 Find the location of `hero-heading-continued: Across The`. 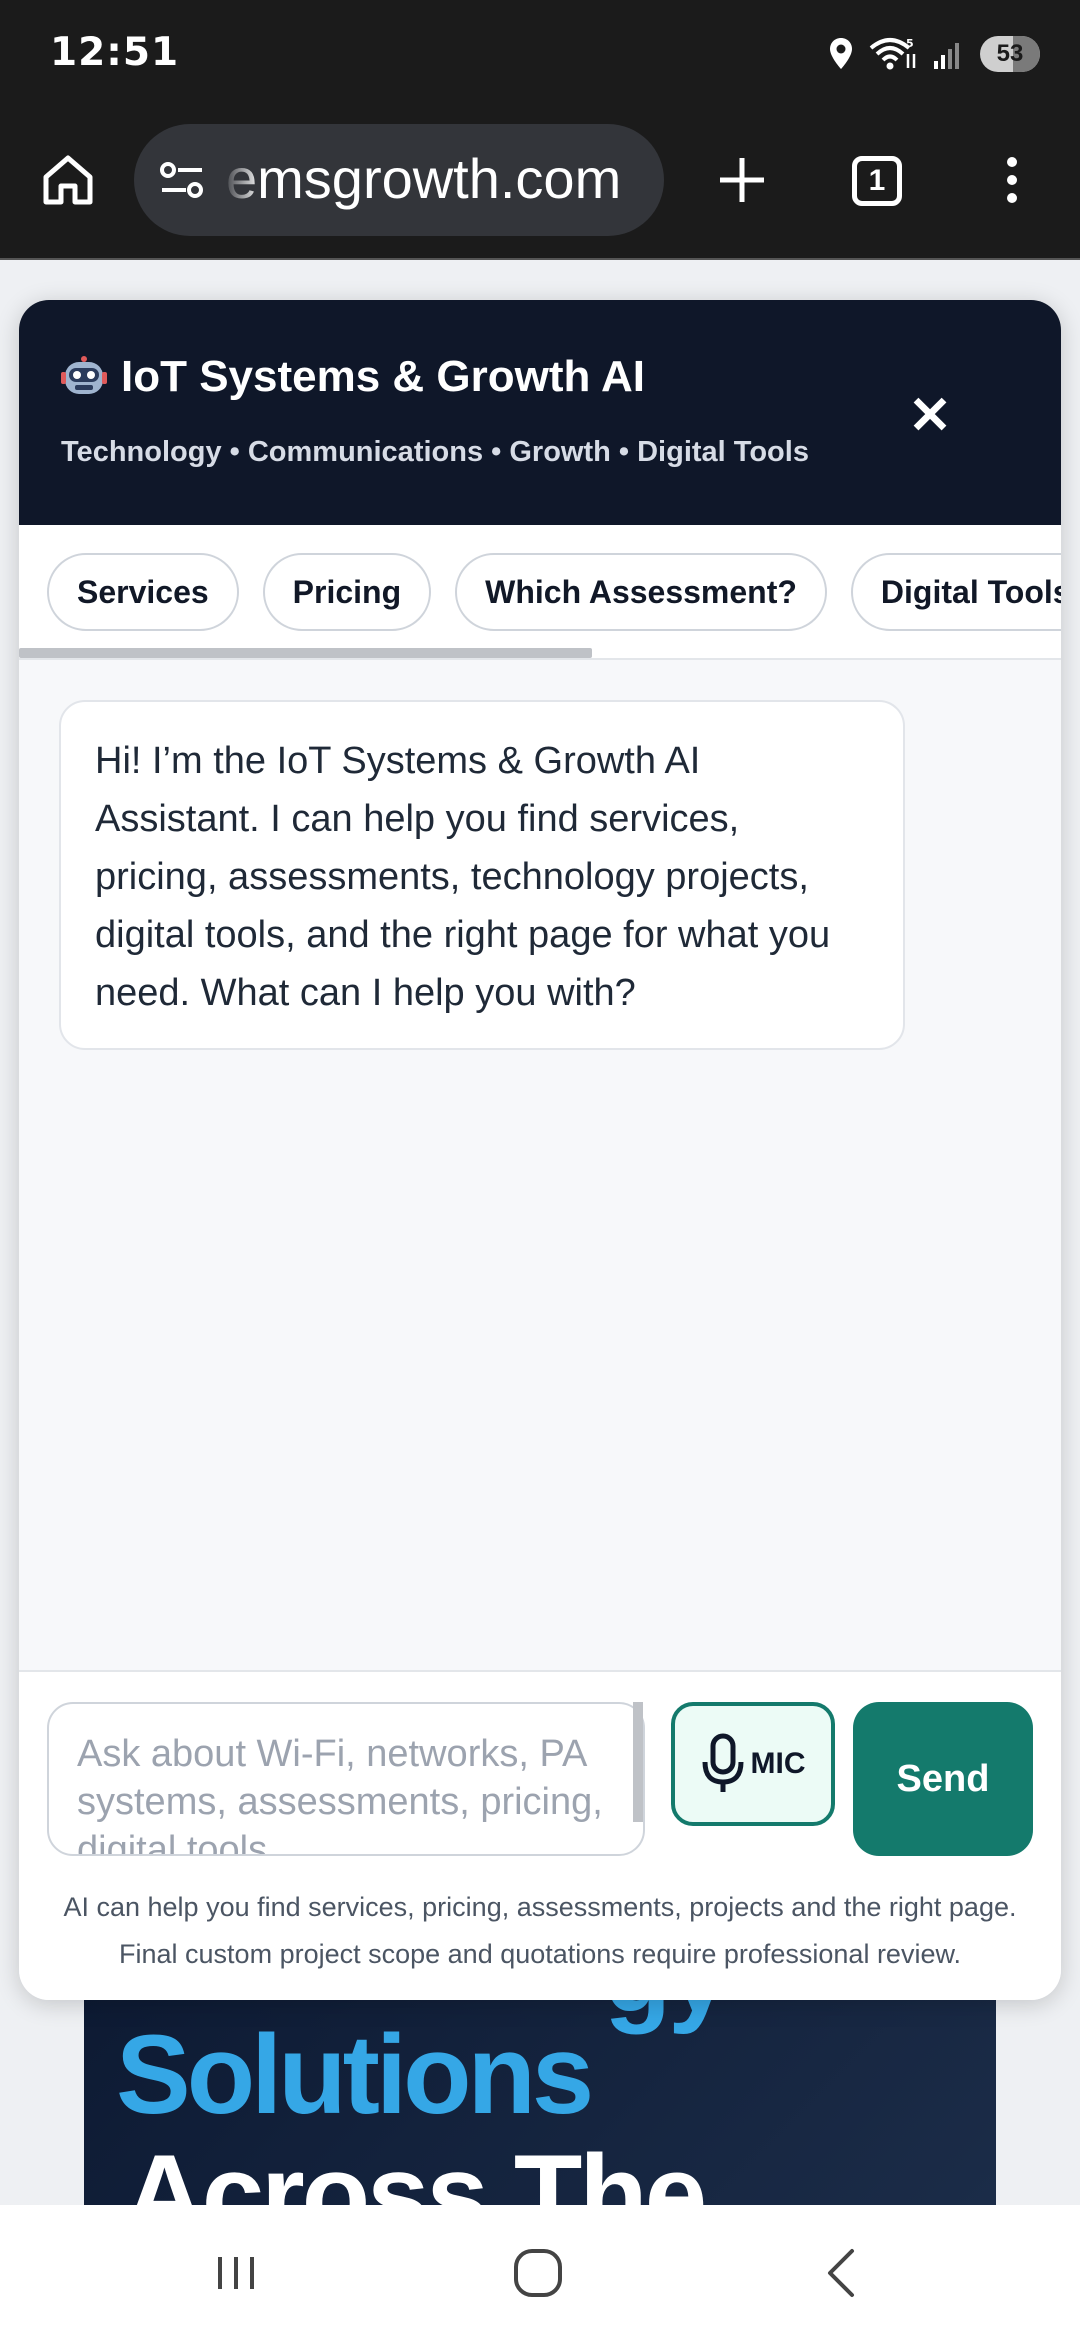

hero-heading-continued: Across The is located at coordinates (415, 2168).